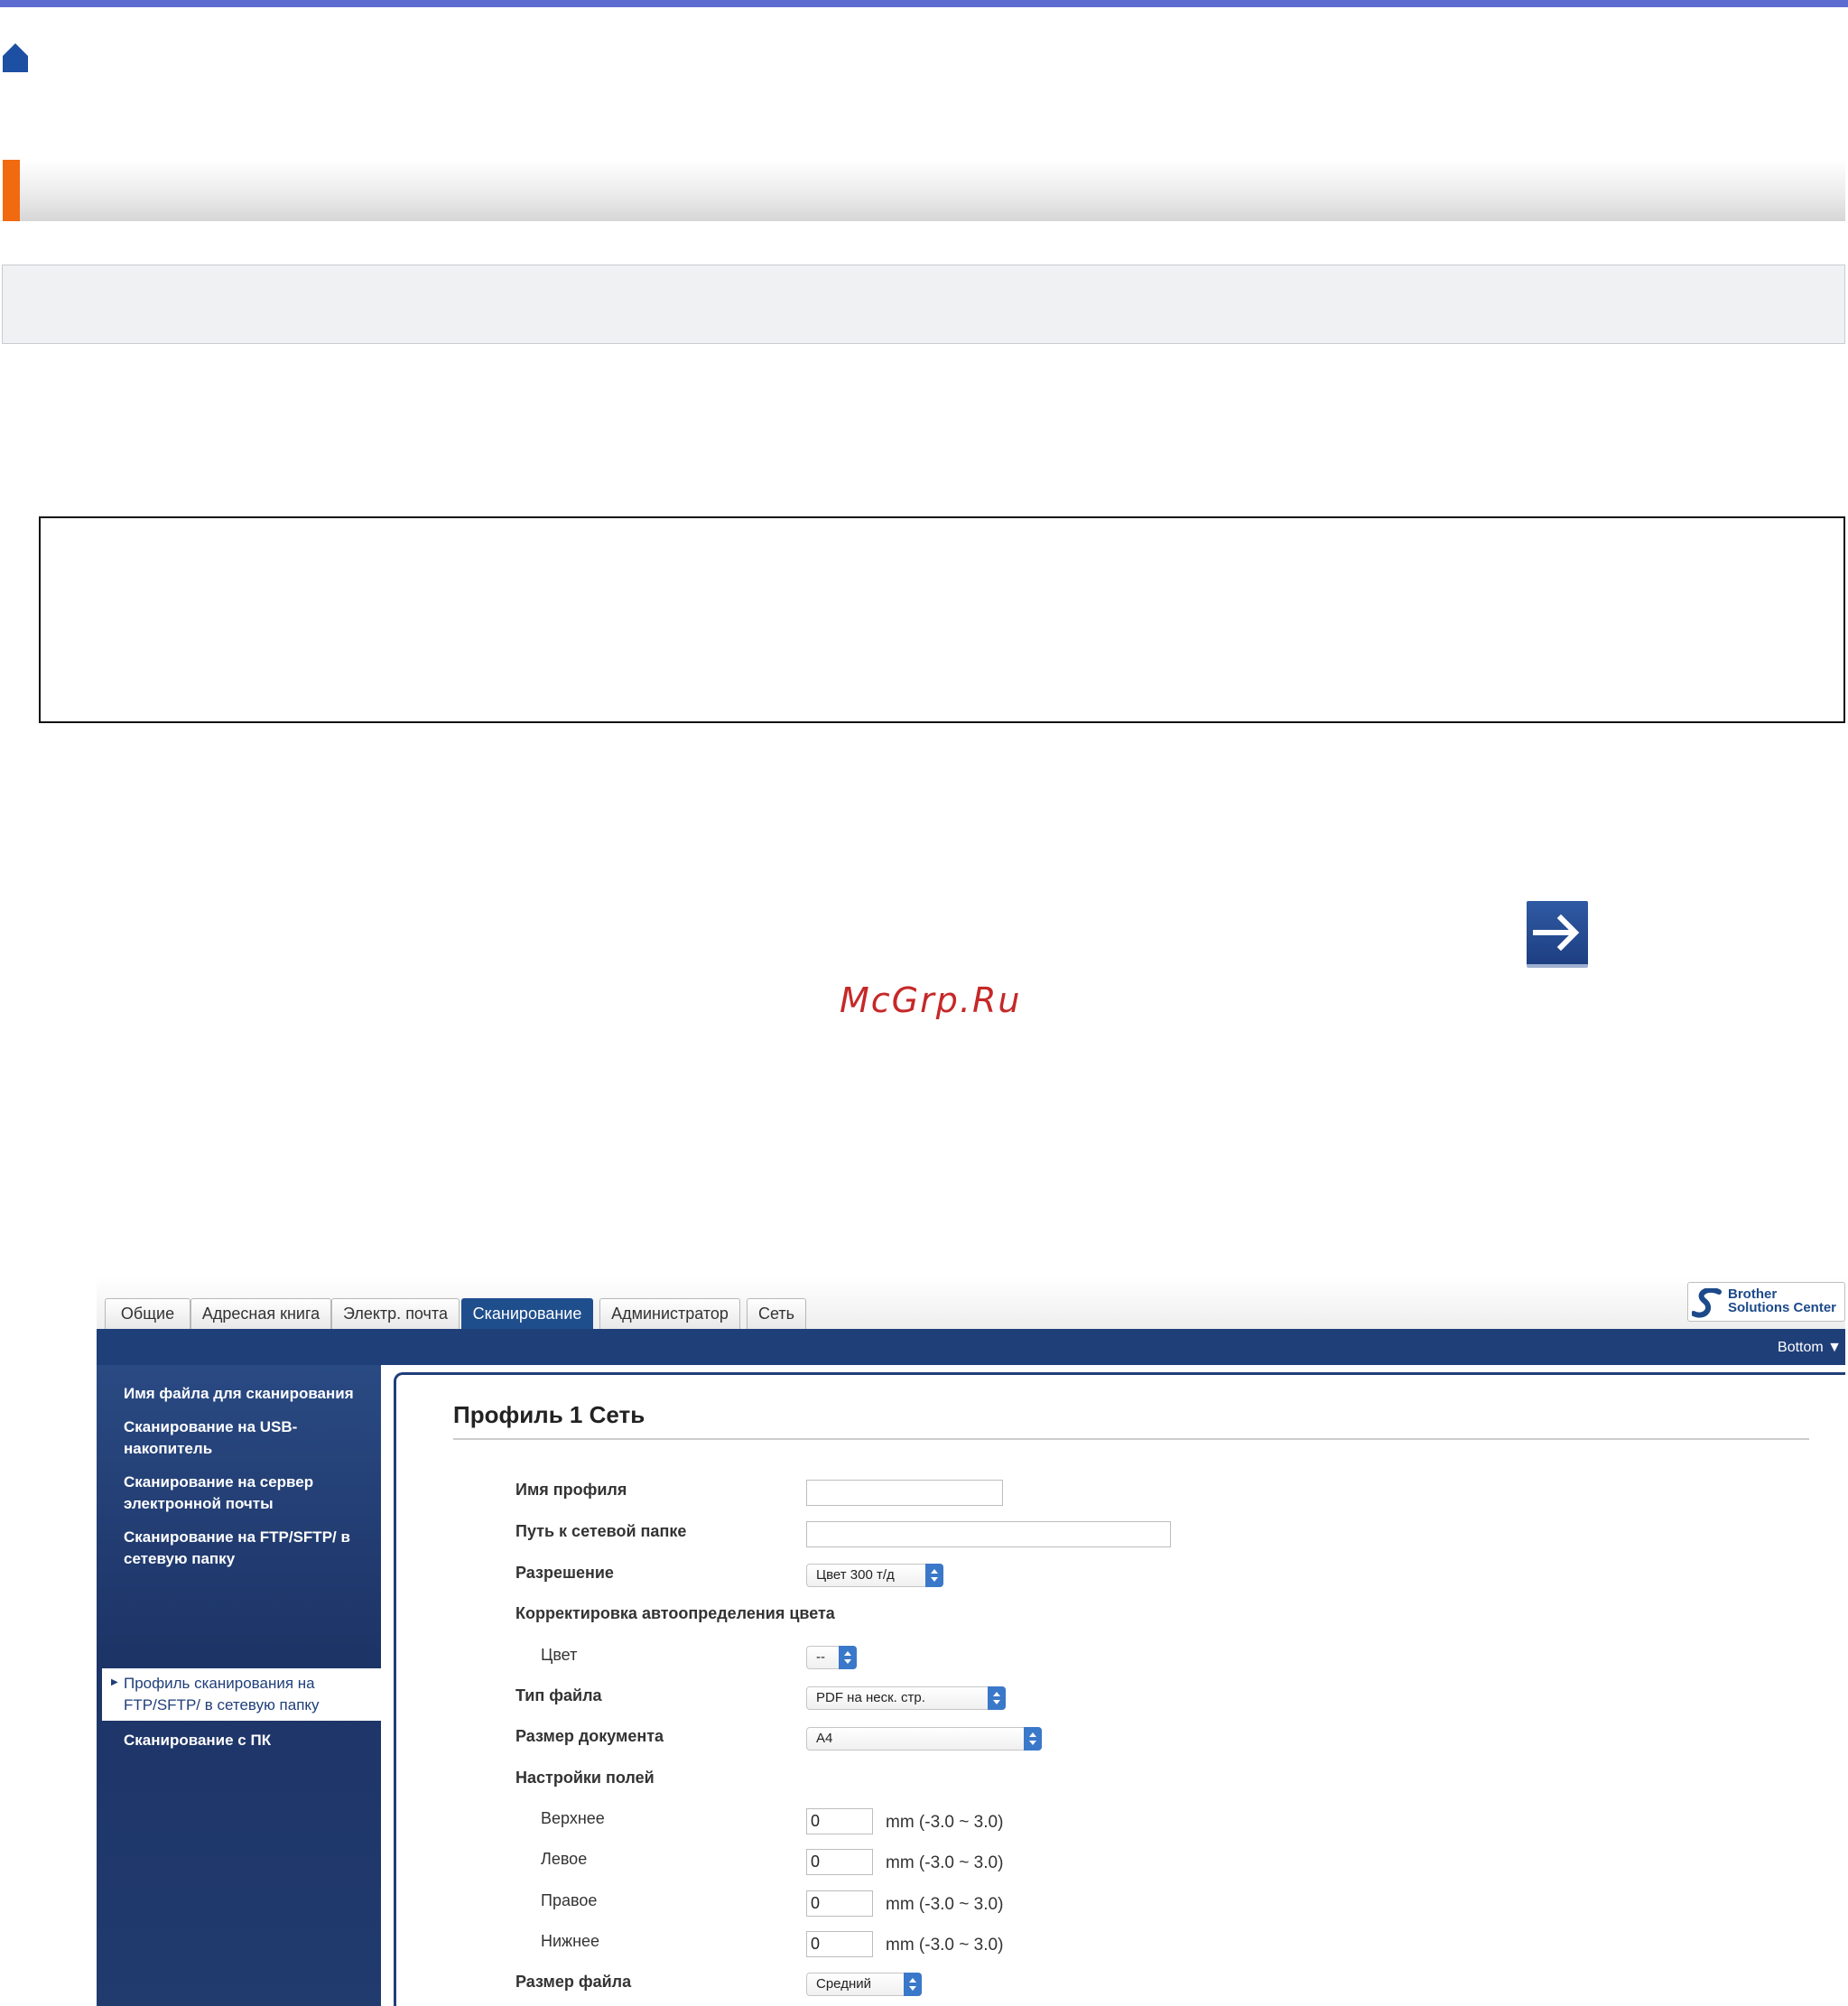 The height and width of the screenshot is (2006, 1848). Describe the element at coordinates (1810, 1348) in the screenshot. I see `bottom-link: Bottom ▼` at that location.